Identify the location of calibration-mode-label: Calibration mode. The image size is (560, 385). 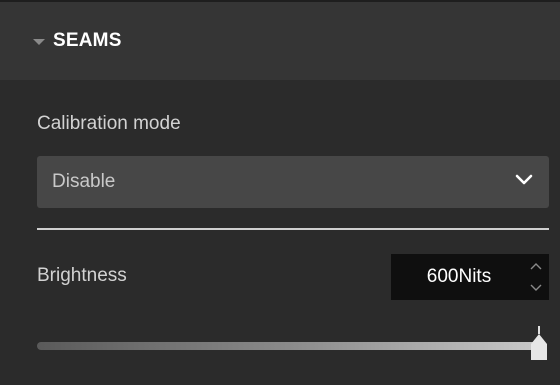
(109, 123).